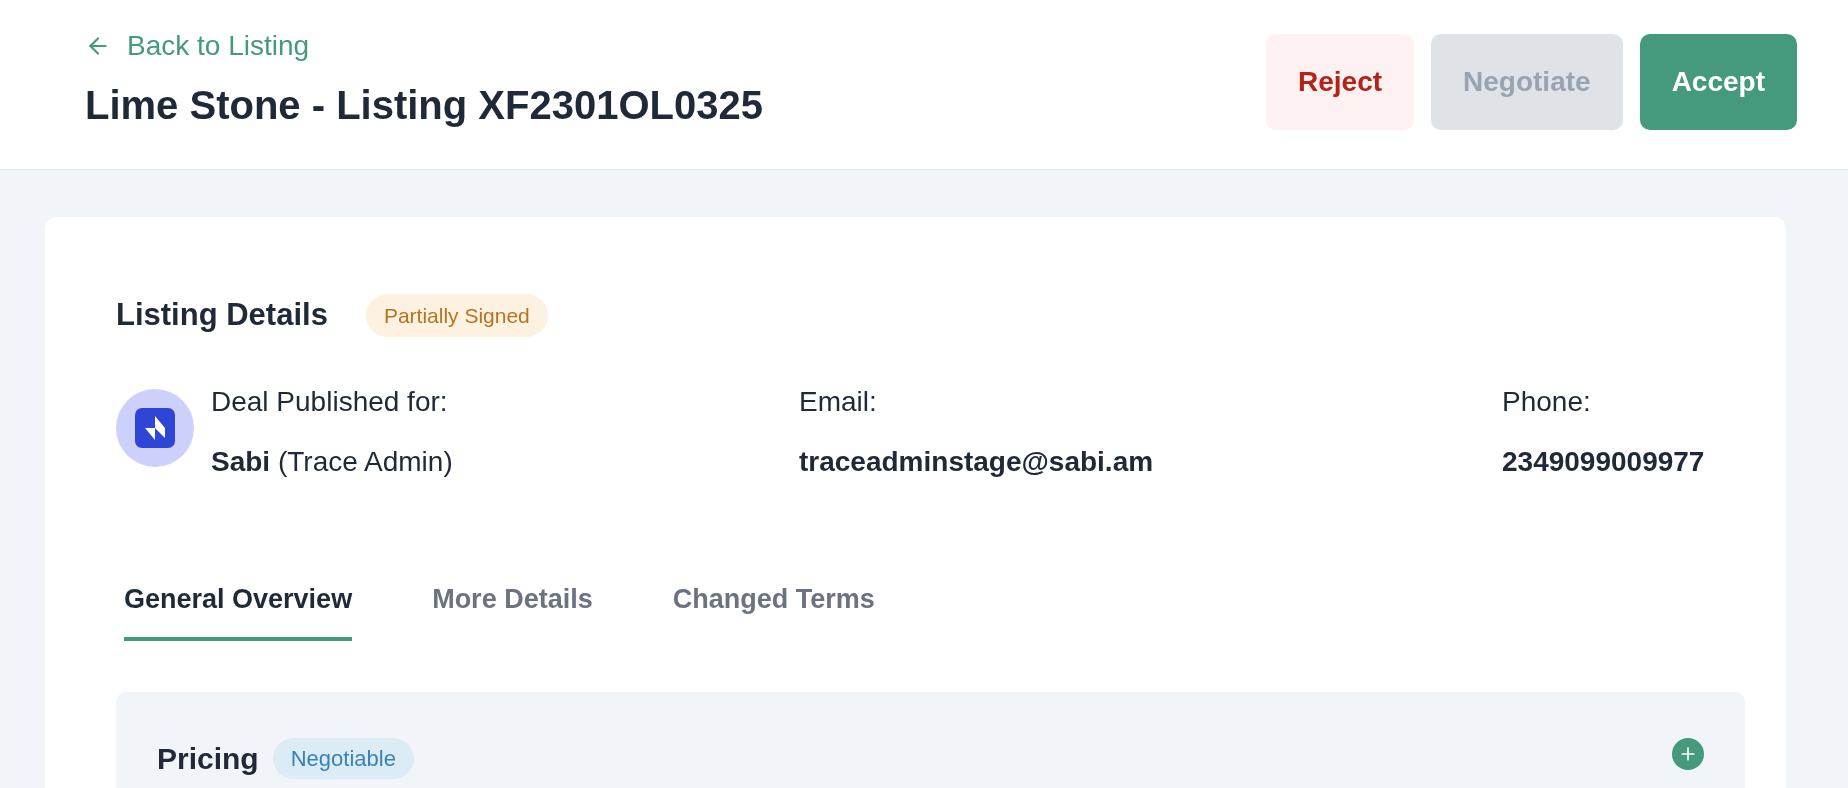 The width and height of the screenshot is (1848, 788). What do you see at coordinates (208, 758) in the screenshot?
I see `pricing-title: Pricing` at bounding box center [208, 758].